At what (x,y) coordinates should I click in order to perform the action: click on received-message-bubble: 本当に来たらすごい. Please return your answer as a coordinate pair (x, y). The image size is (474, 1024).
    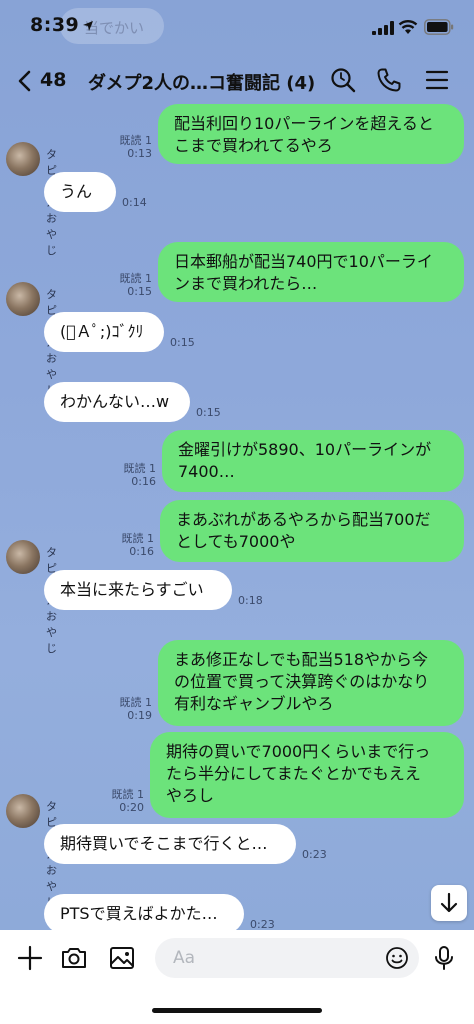
    Looking at the image, I should click on (138, 590).